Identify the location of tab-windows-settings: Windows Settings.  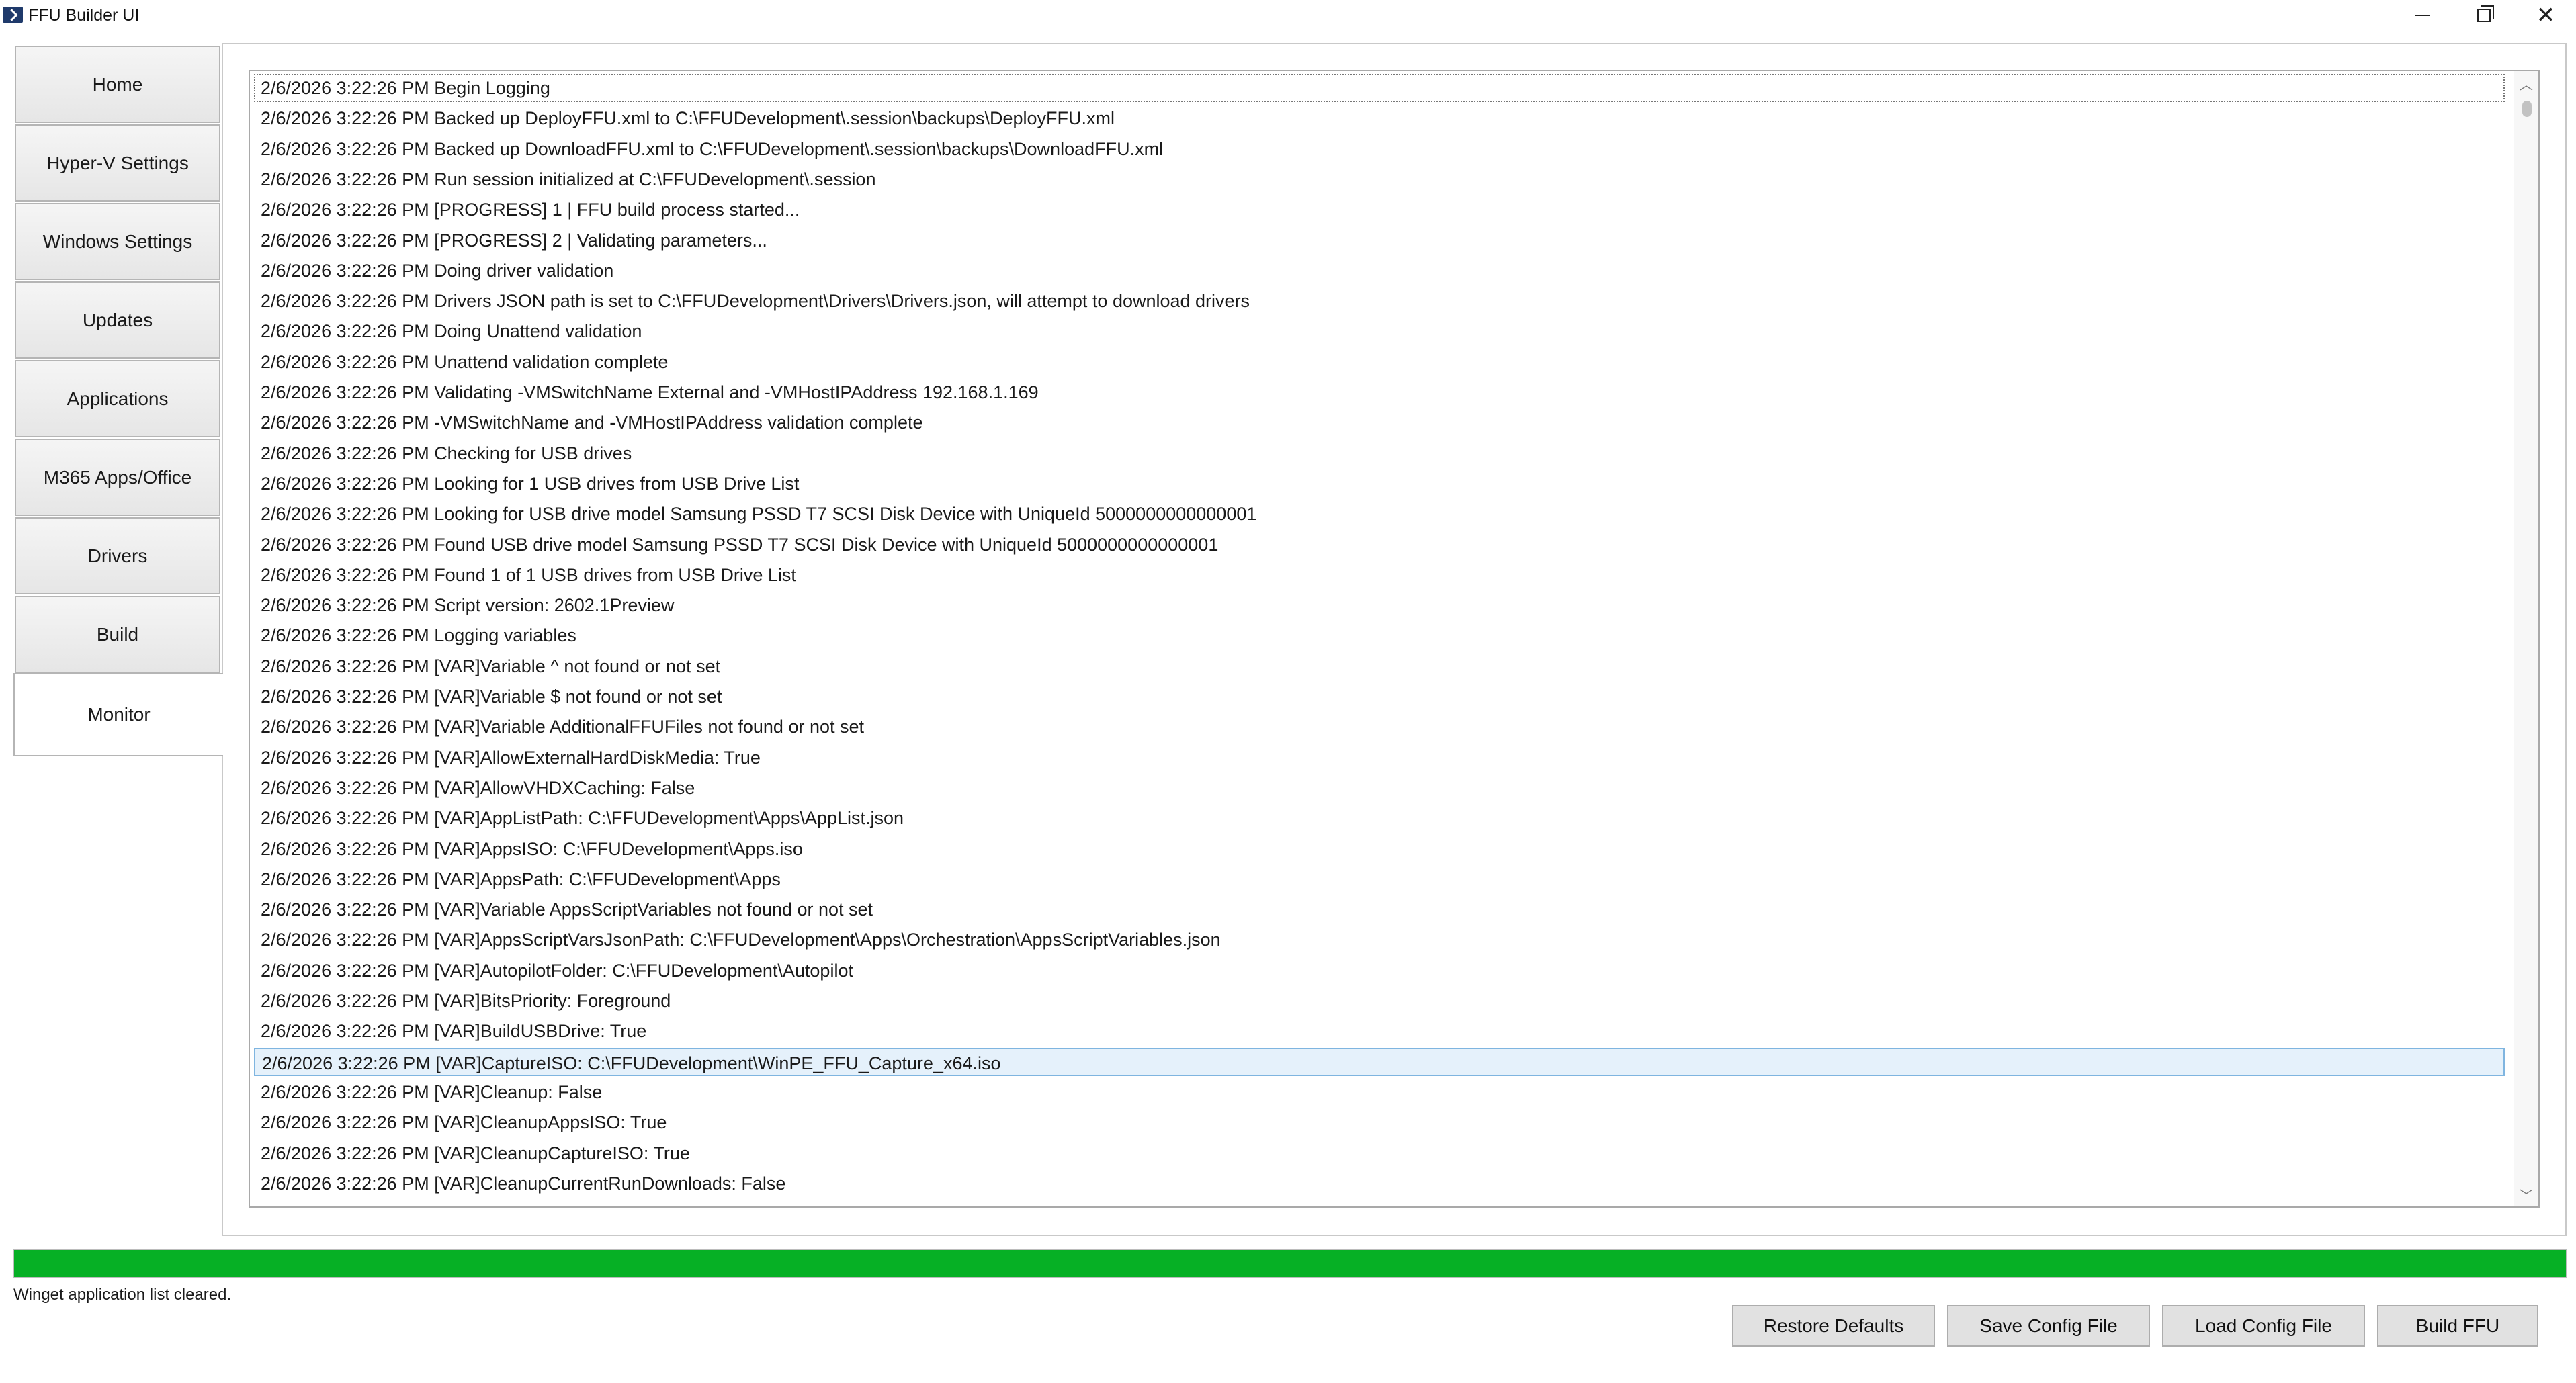
(117, 241).